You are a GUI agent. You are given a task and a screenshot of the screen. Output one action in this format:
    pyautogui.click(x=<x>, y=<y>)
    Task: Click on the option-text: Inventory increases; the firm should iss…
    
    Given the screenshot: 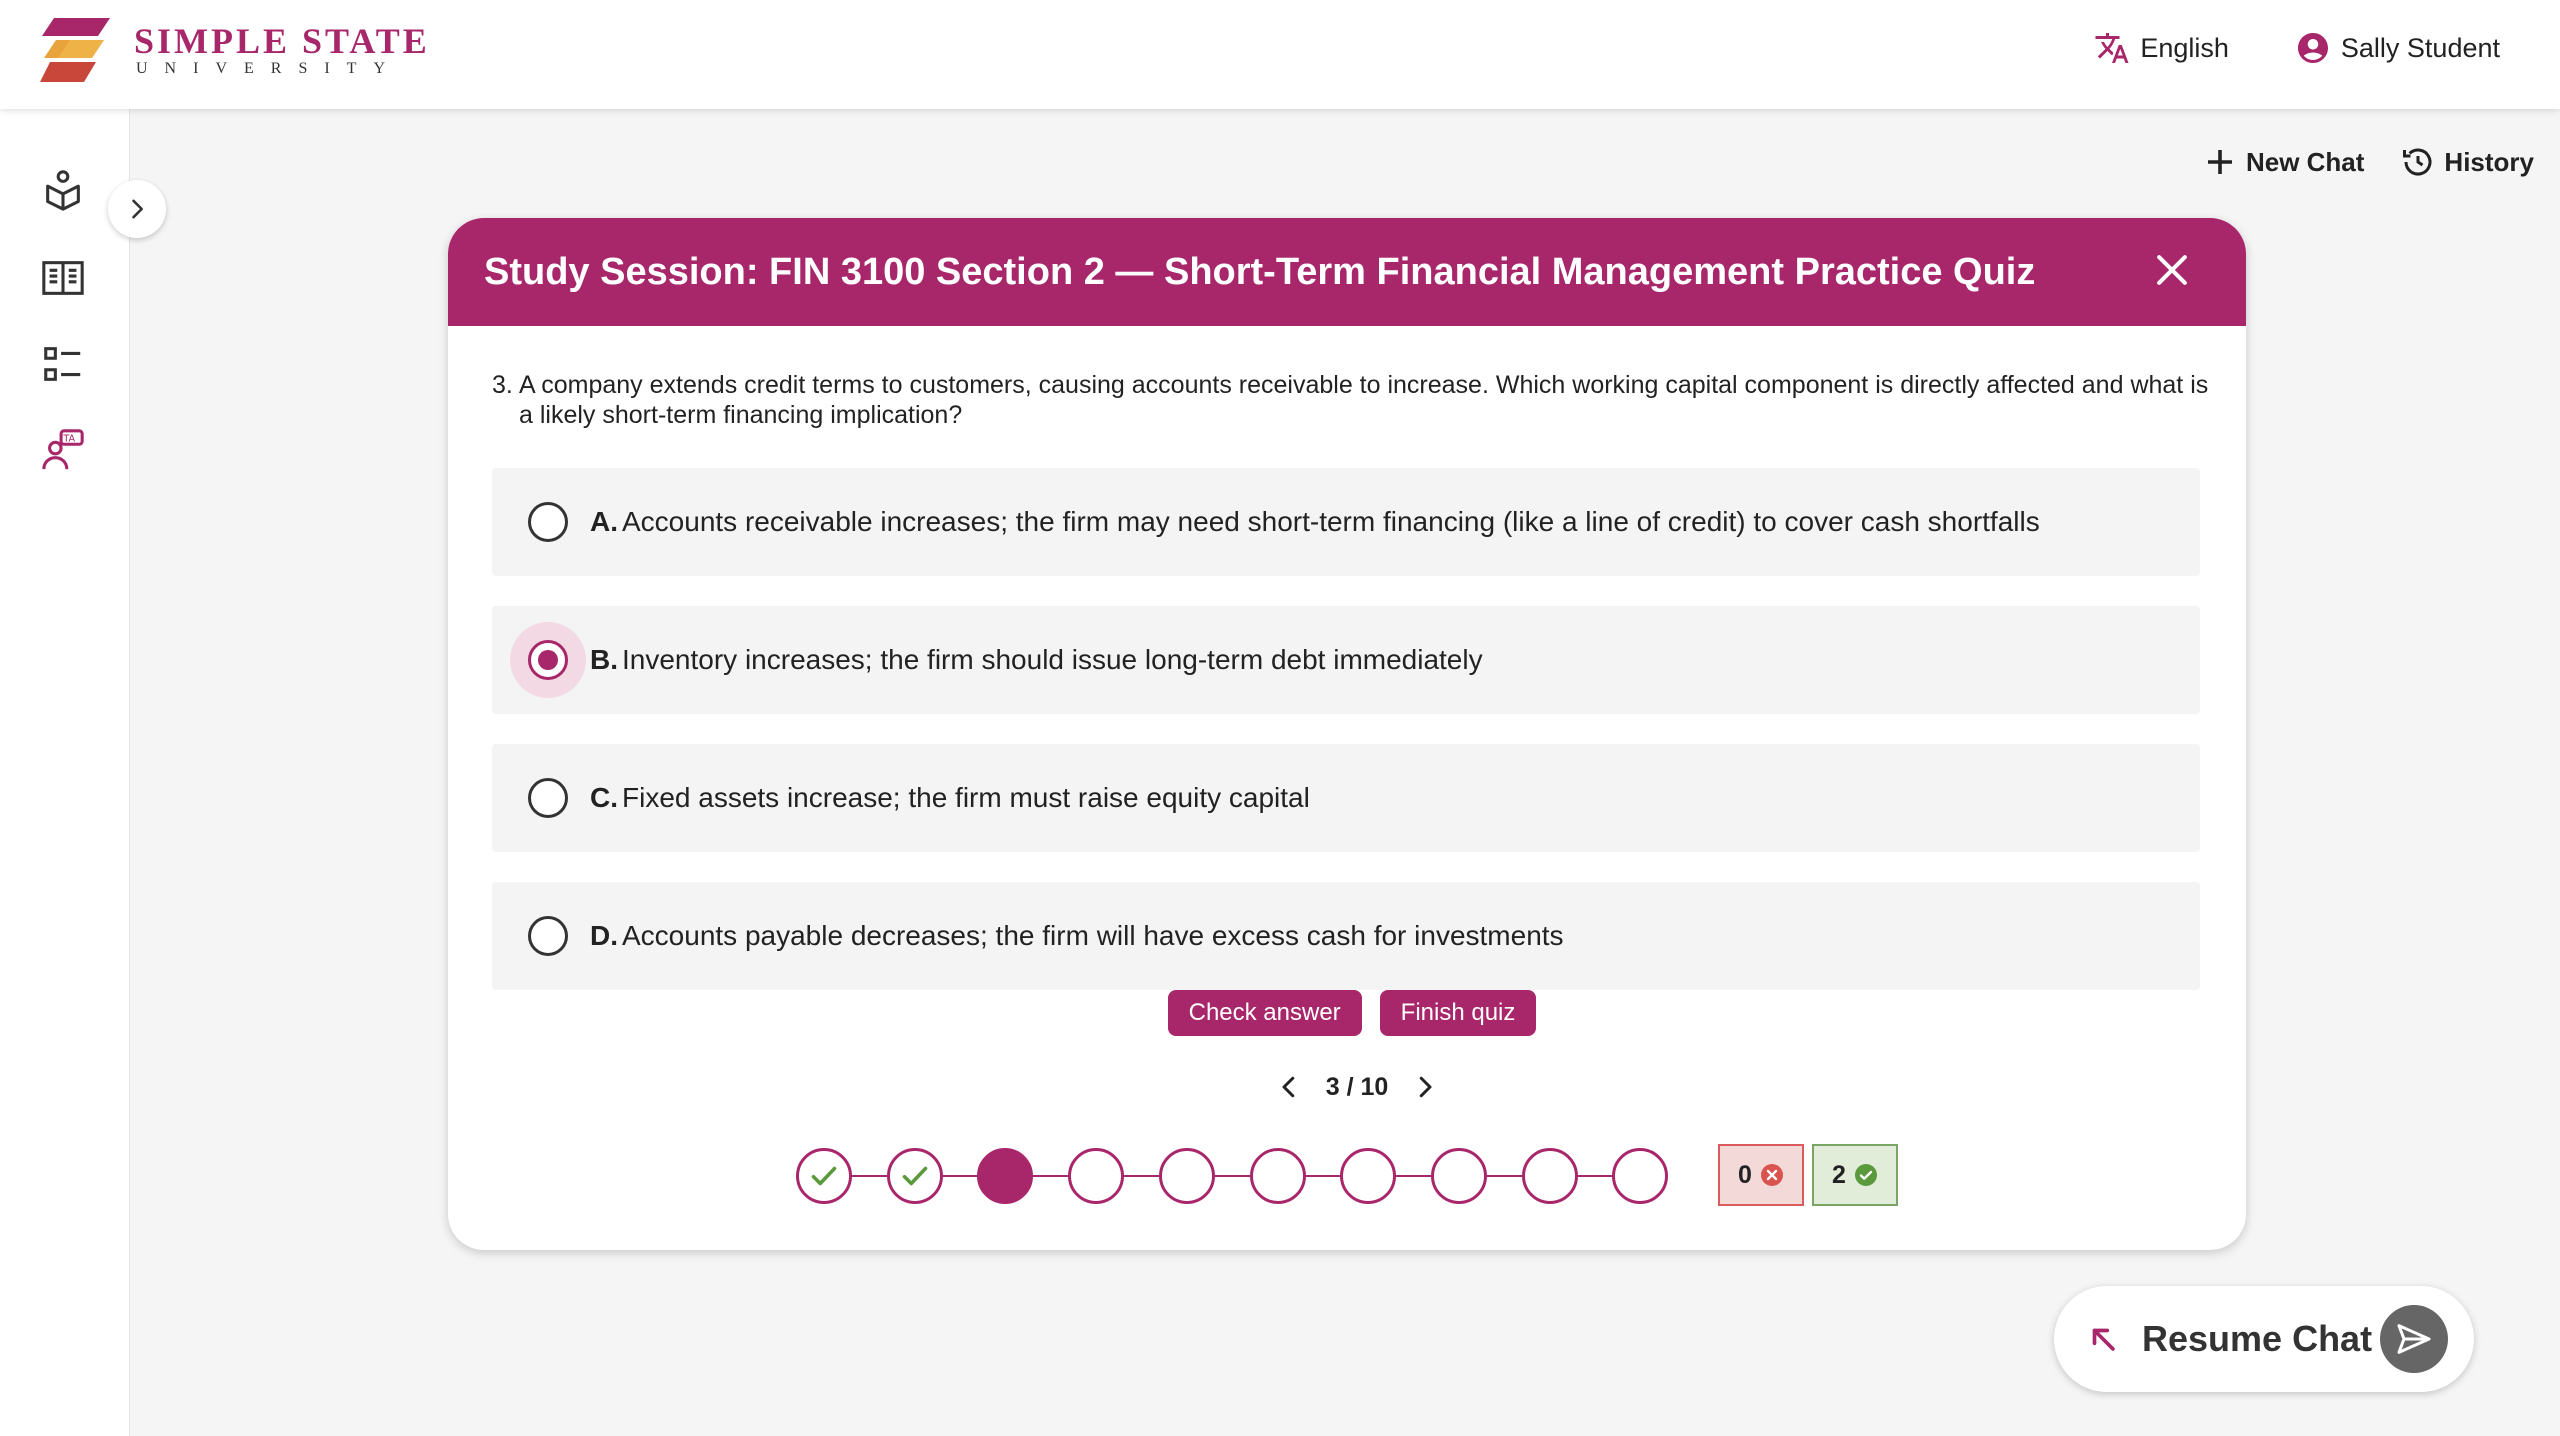 What is the action you would take?
    pyautogui.click(x=1052, y=659)
    